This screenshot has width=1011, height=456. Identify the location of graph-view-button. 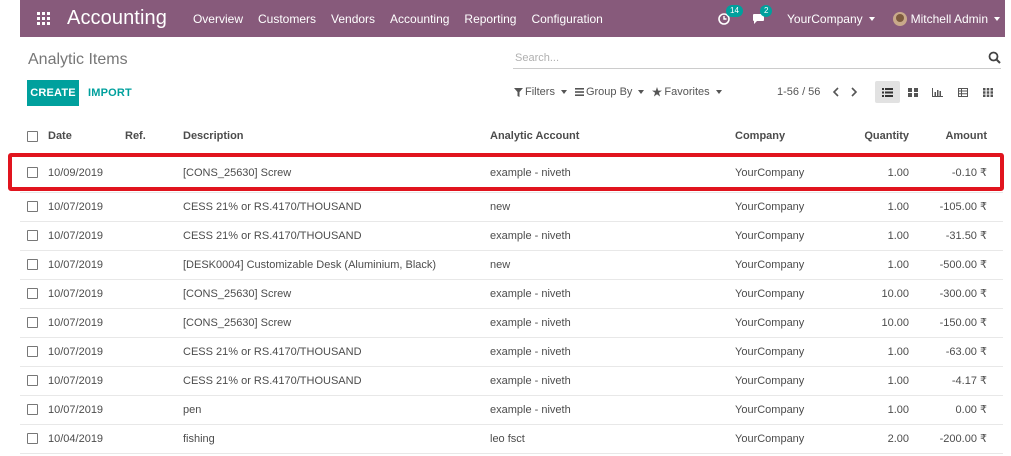
(937, 92).